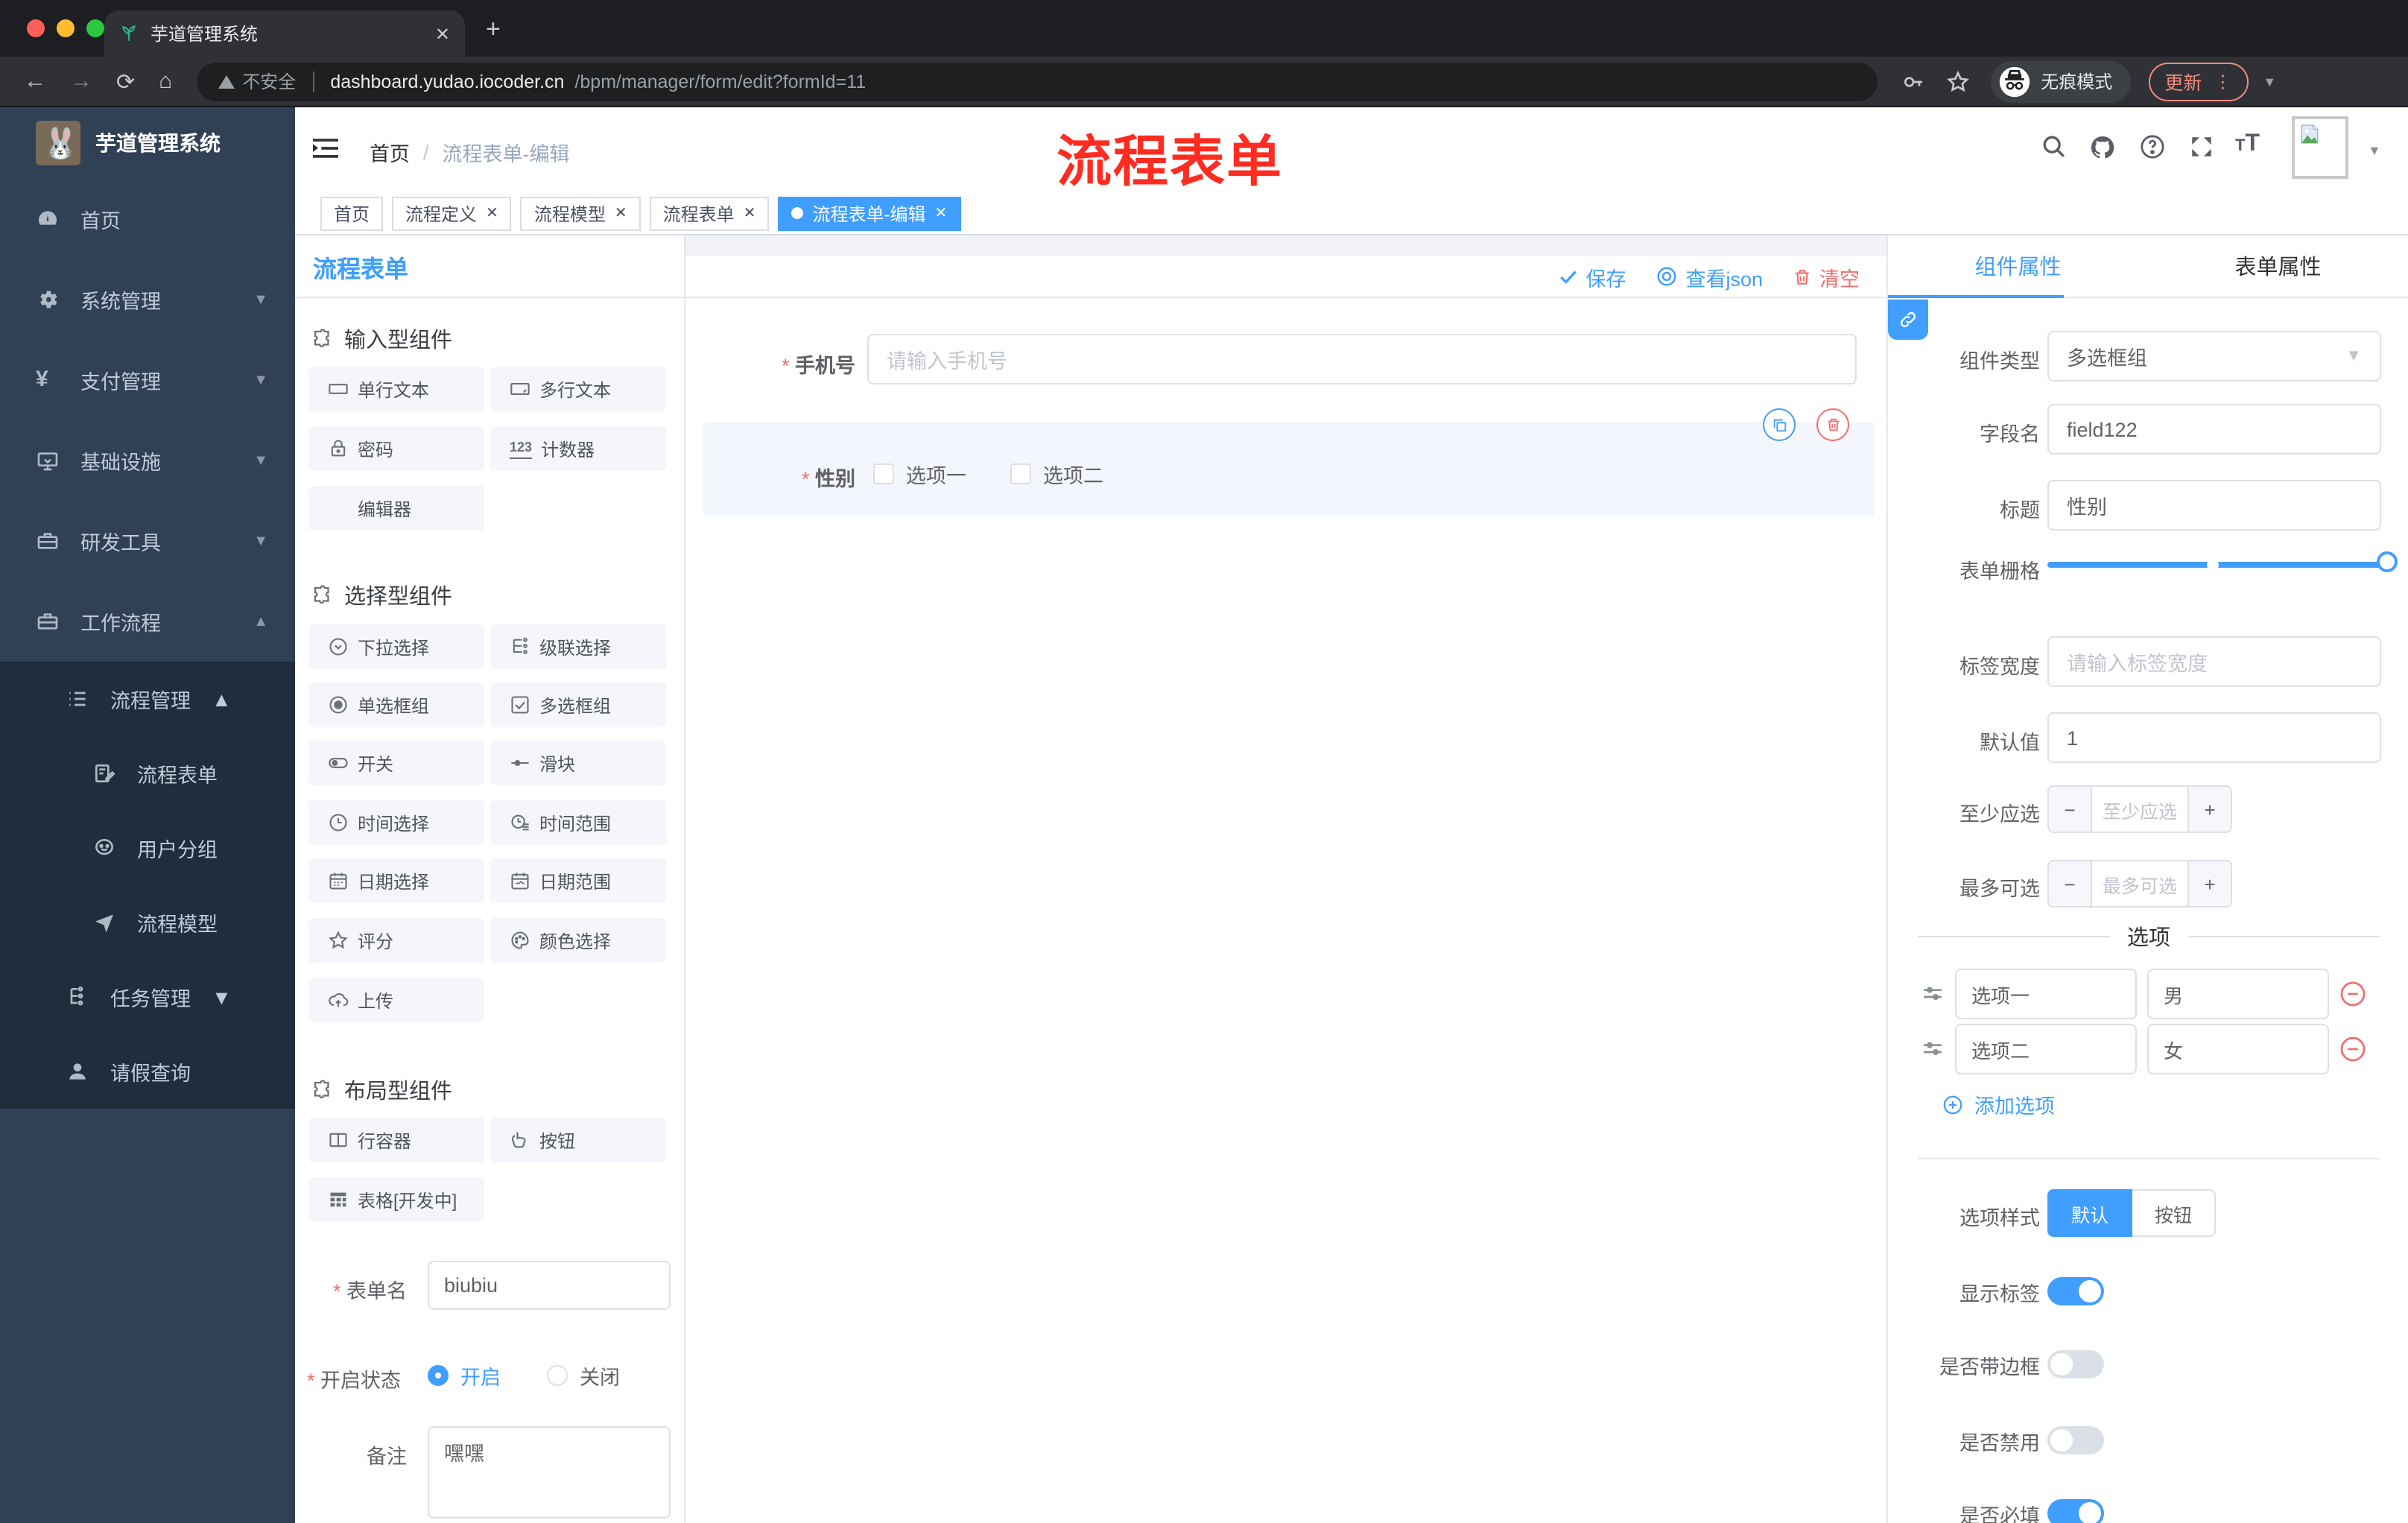  What do you see at coordinates (1832, 425) in the screenshot?
I see `delete-component-button` at bounding box center [1832, 425].